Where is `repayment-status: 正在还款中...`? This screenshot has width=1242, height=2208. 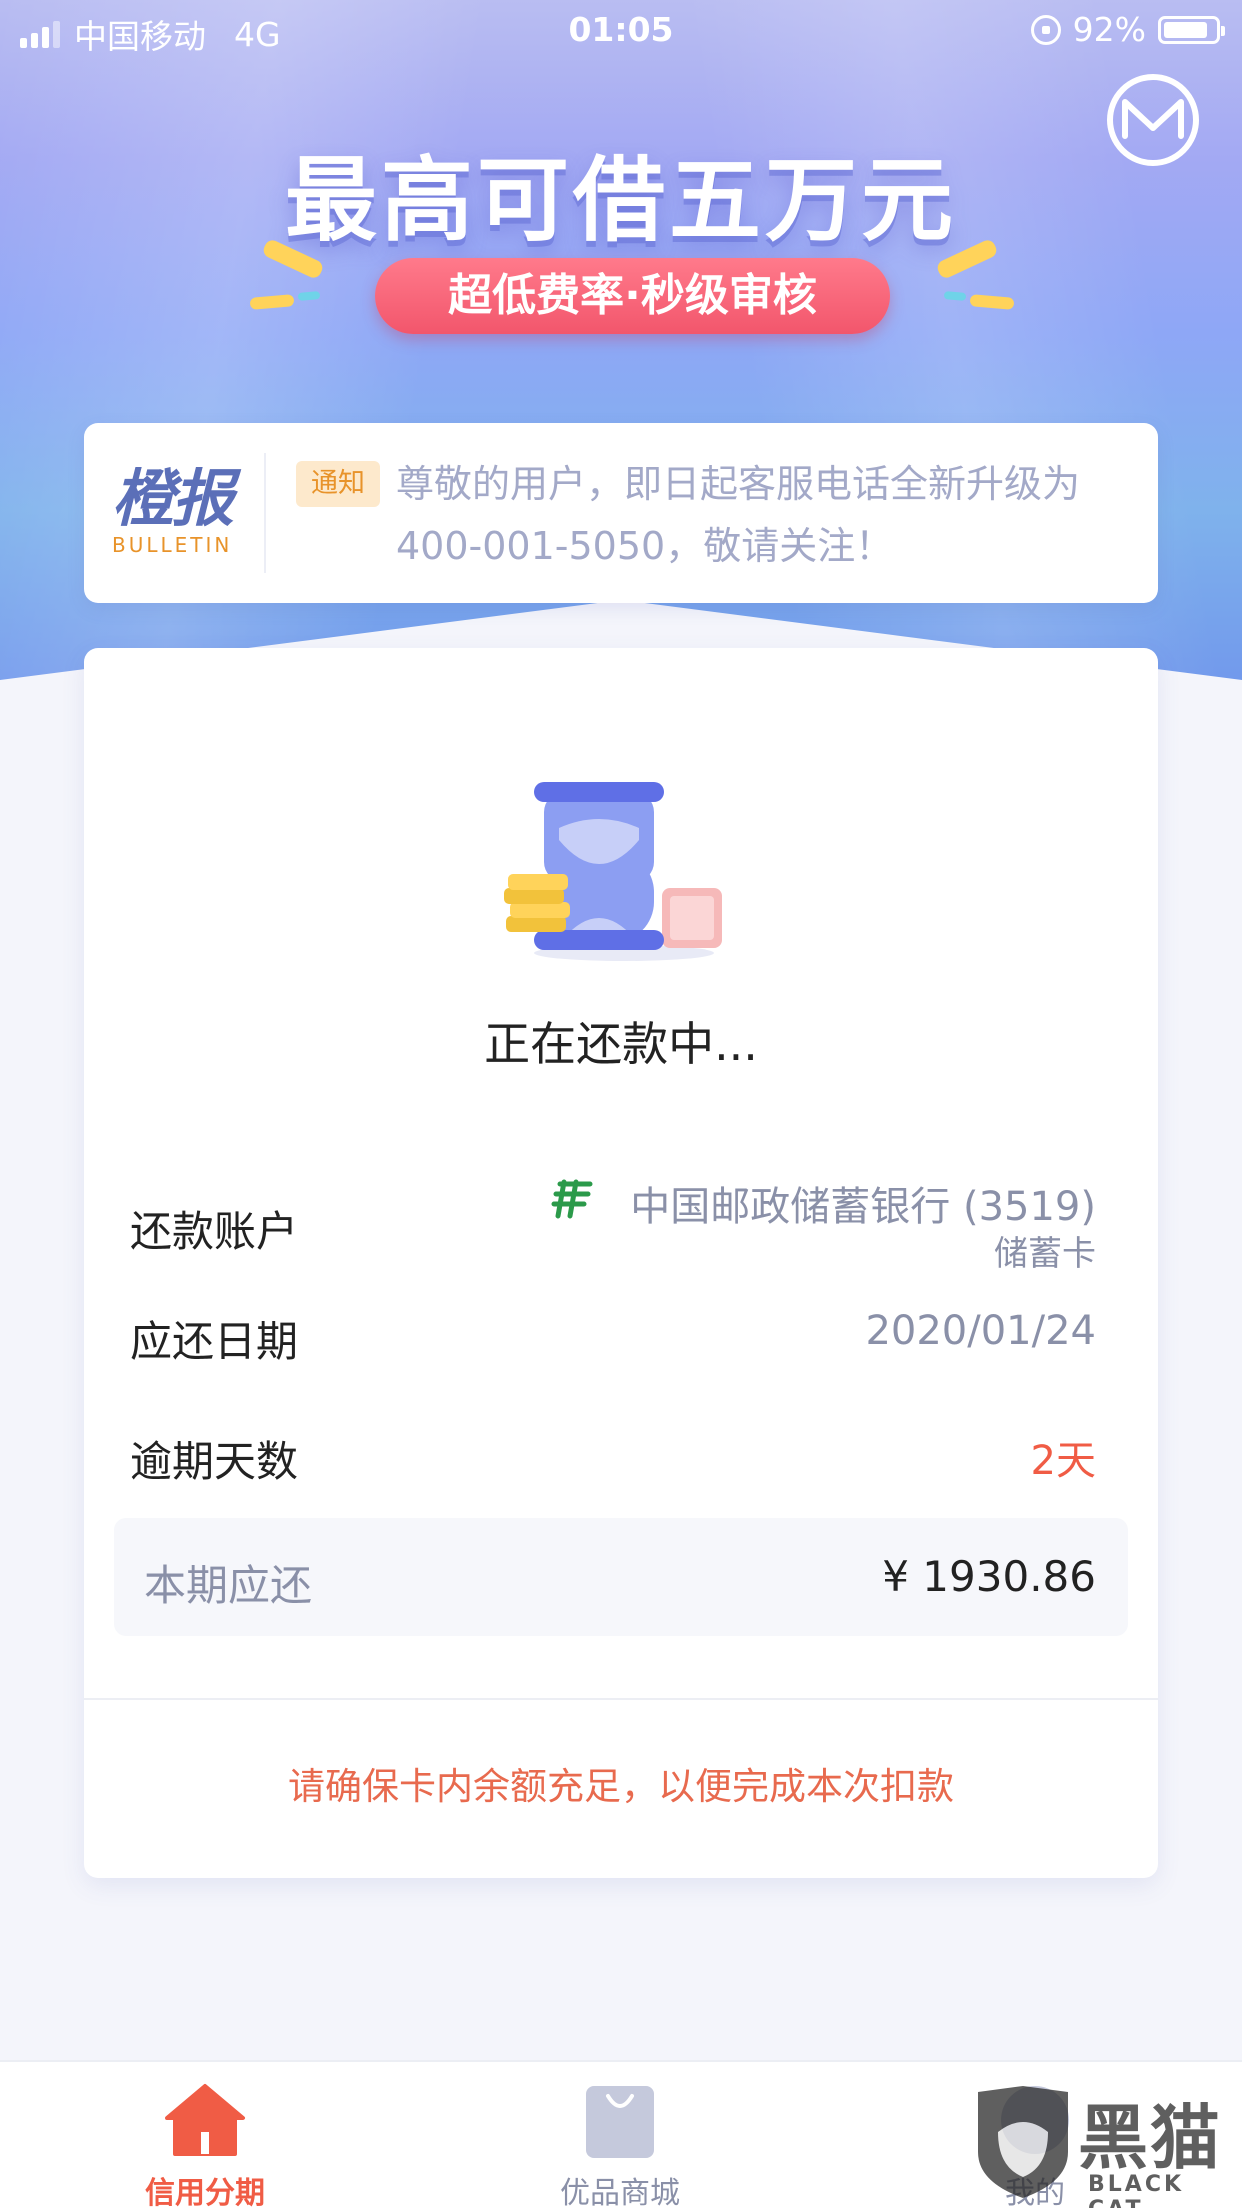
repayment-status: 正在还款中... is located at coordinates (621, 1044).